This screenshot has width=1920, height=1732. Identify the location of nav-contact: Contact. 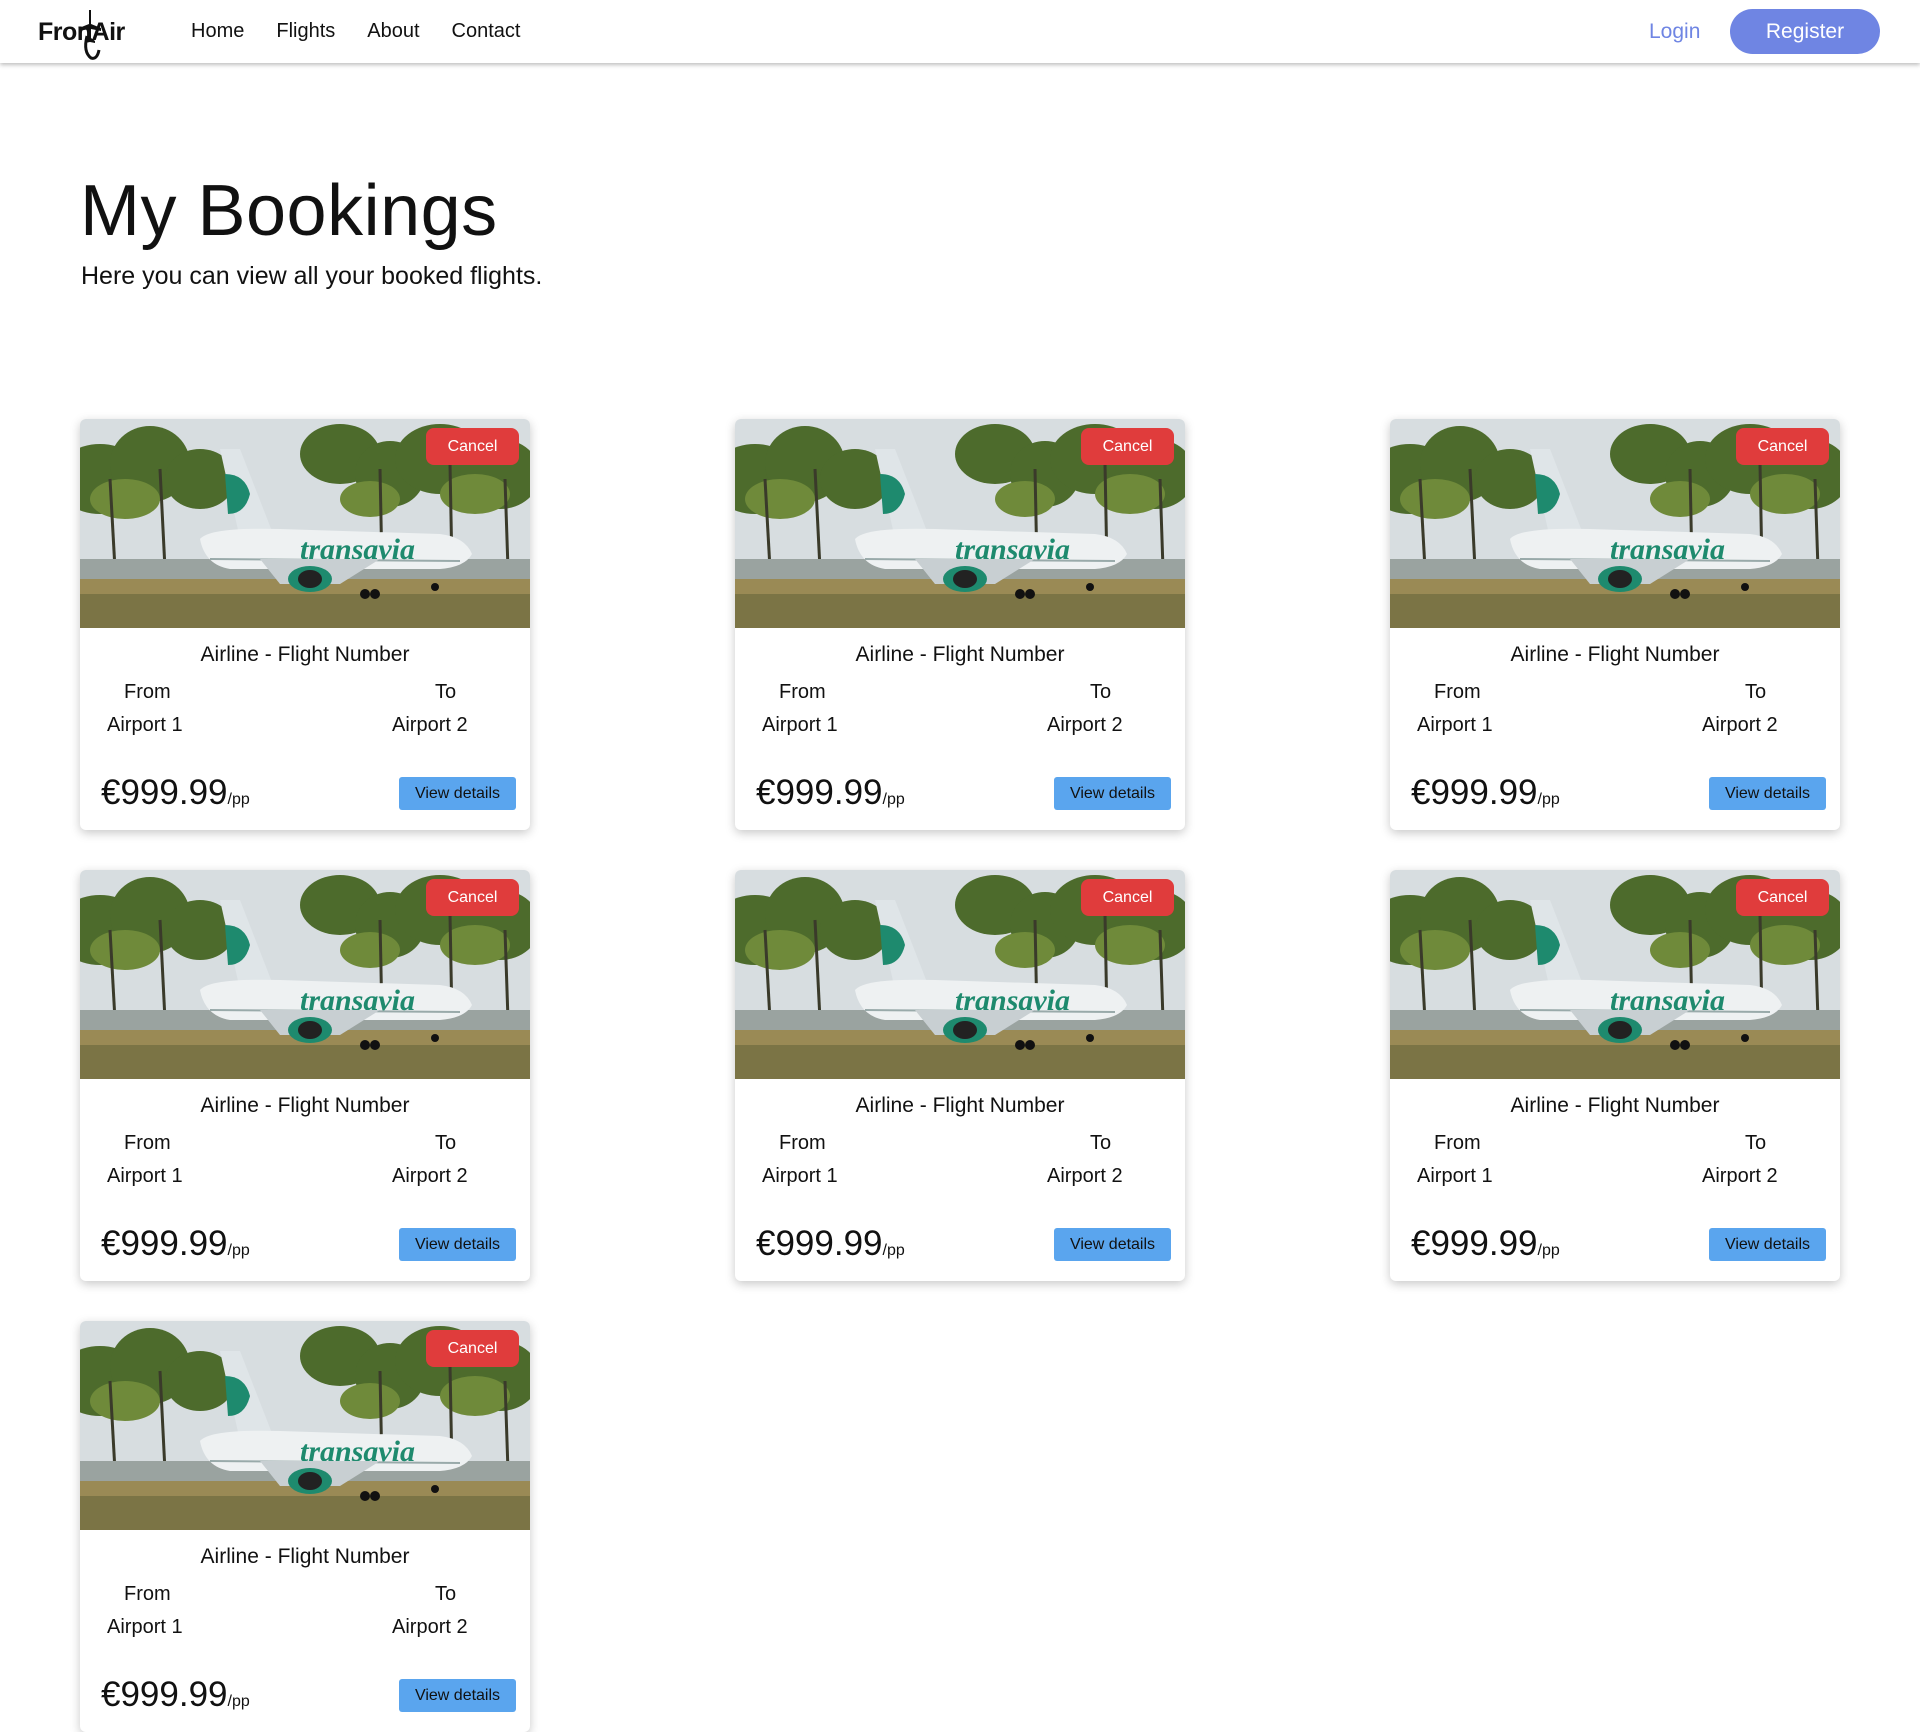
(486, 31).